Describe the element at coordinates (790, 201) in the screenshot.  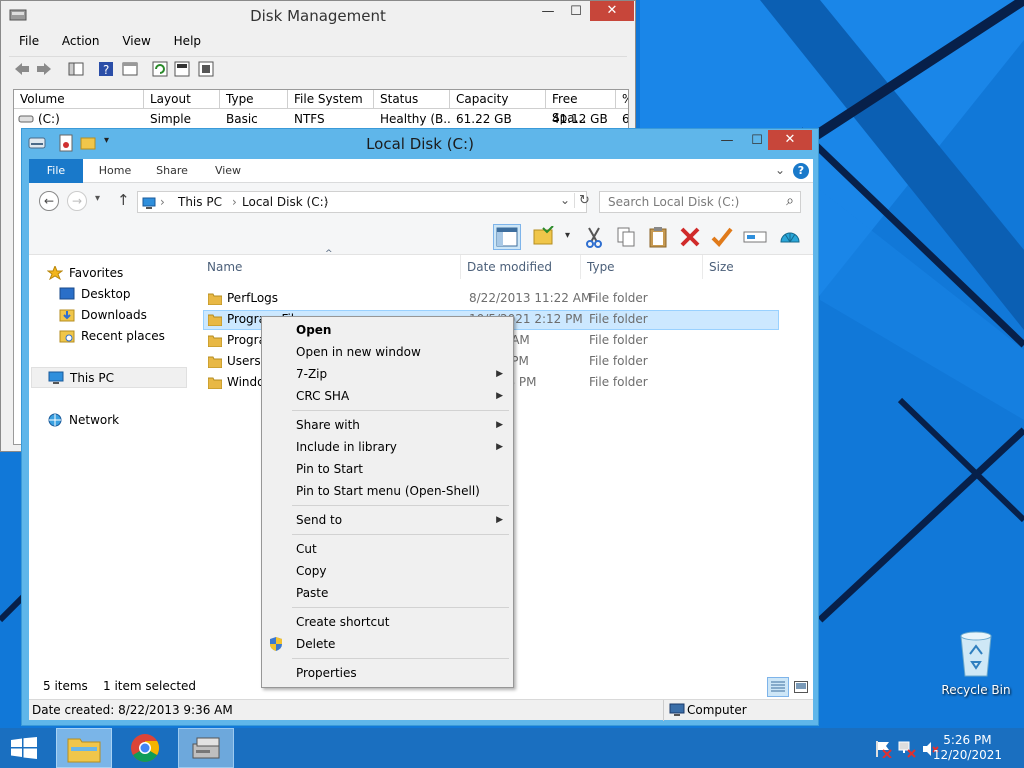
I see `search-icon: ⌕` at that location.